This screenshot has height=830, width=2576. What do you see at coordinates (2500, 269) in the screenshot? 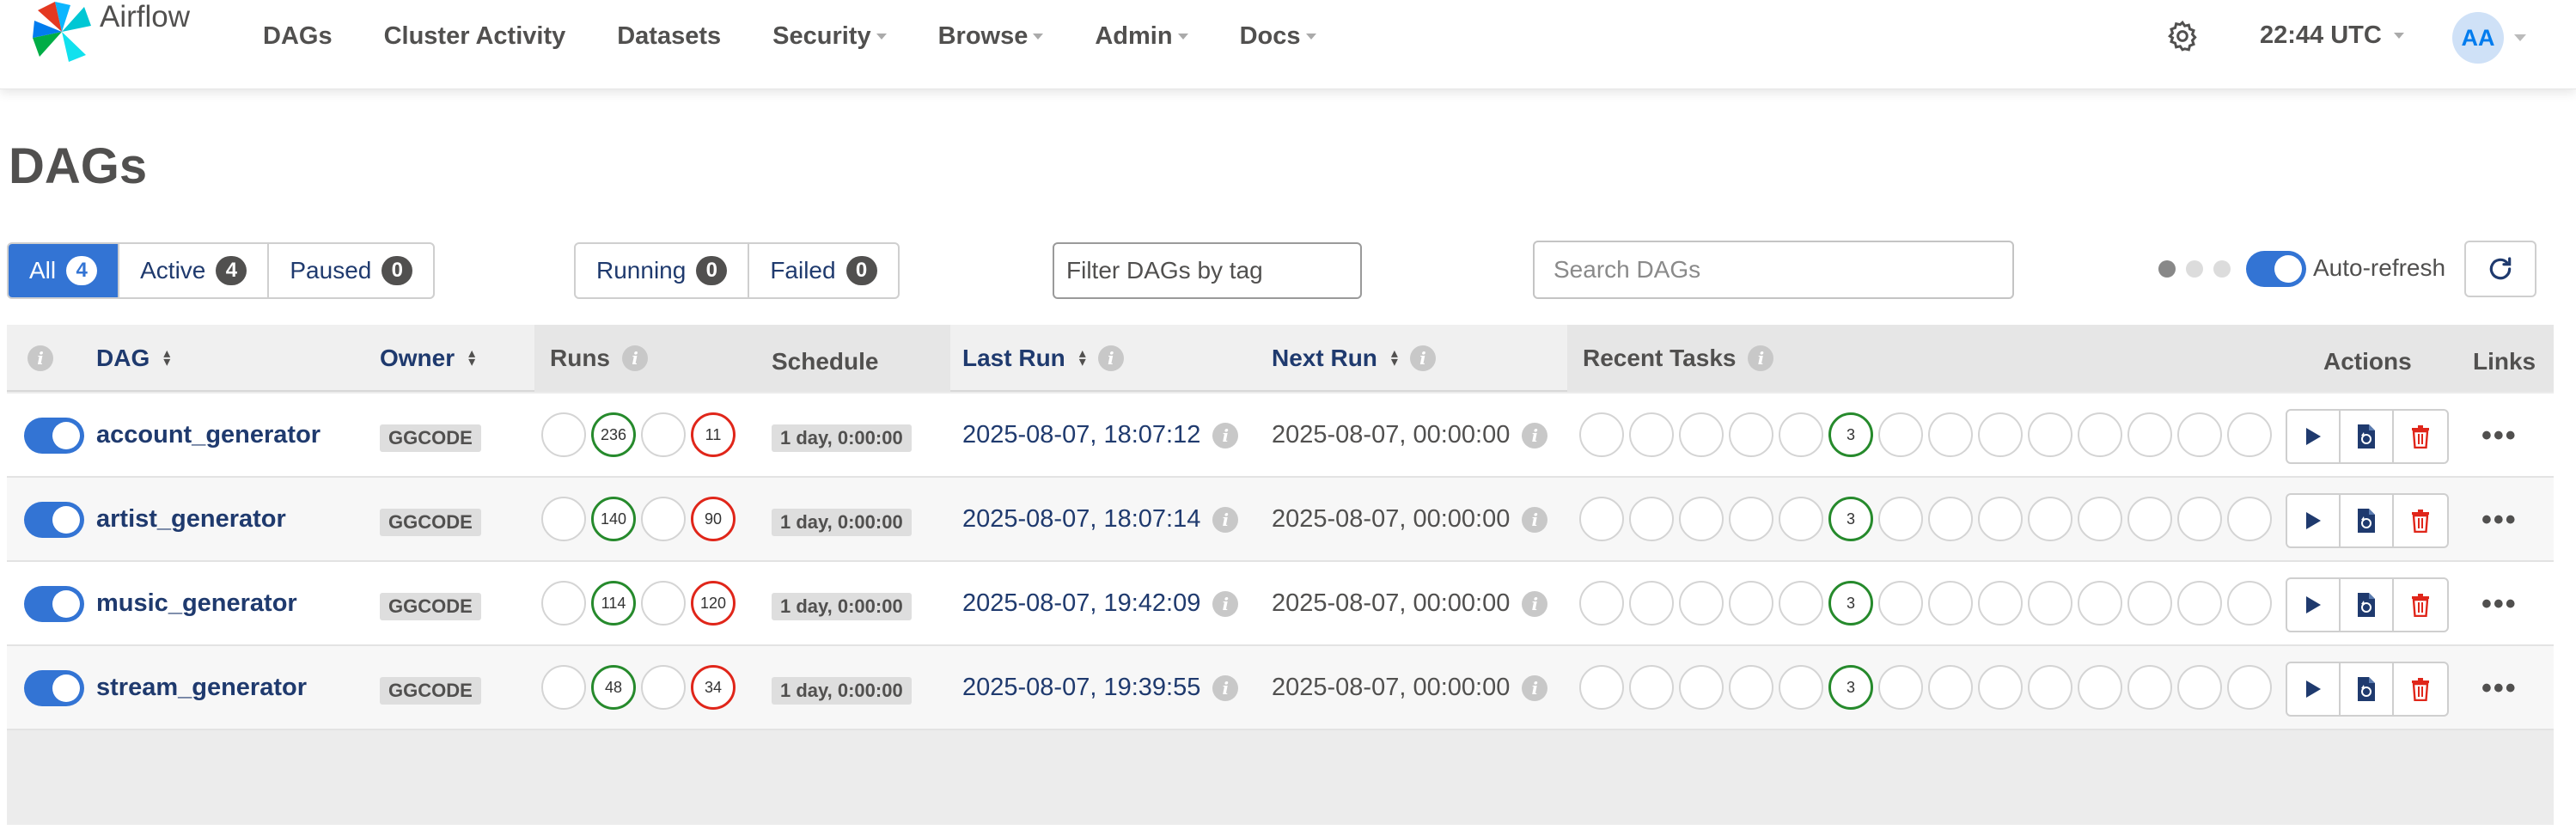
I see `refresh-button` at bounding box center [2500, 269].